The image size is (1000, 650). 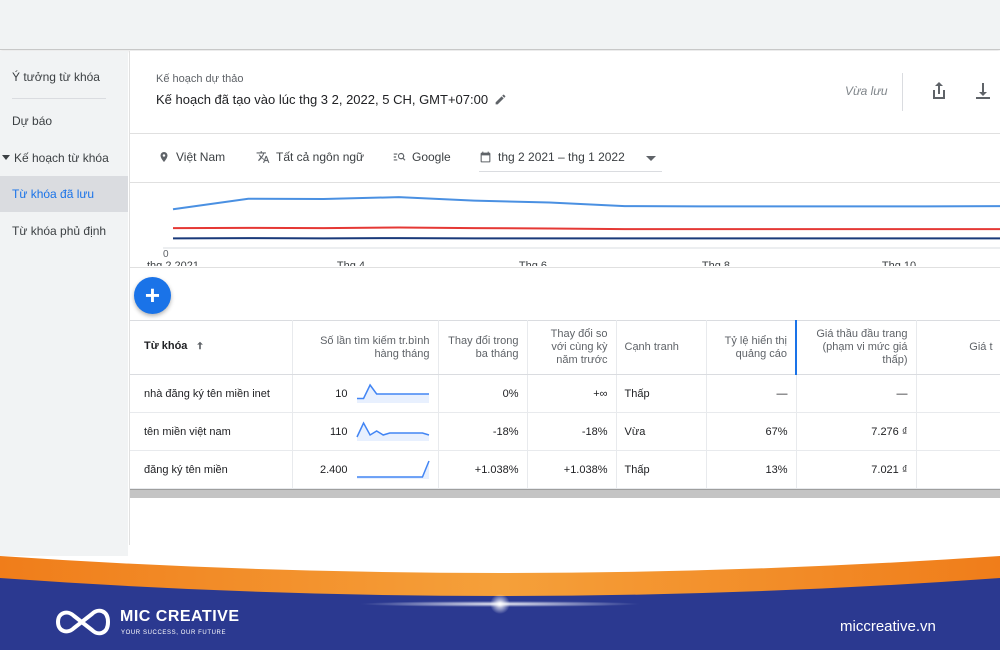 I want to click on sparkline-line, so click(x=393, y=469).